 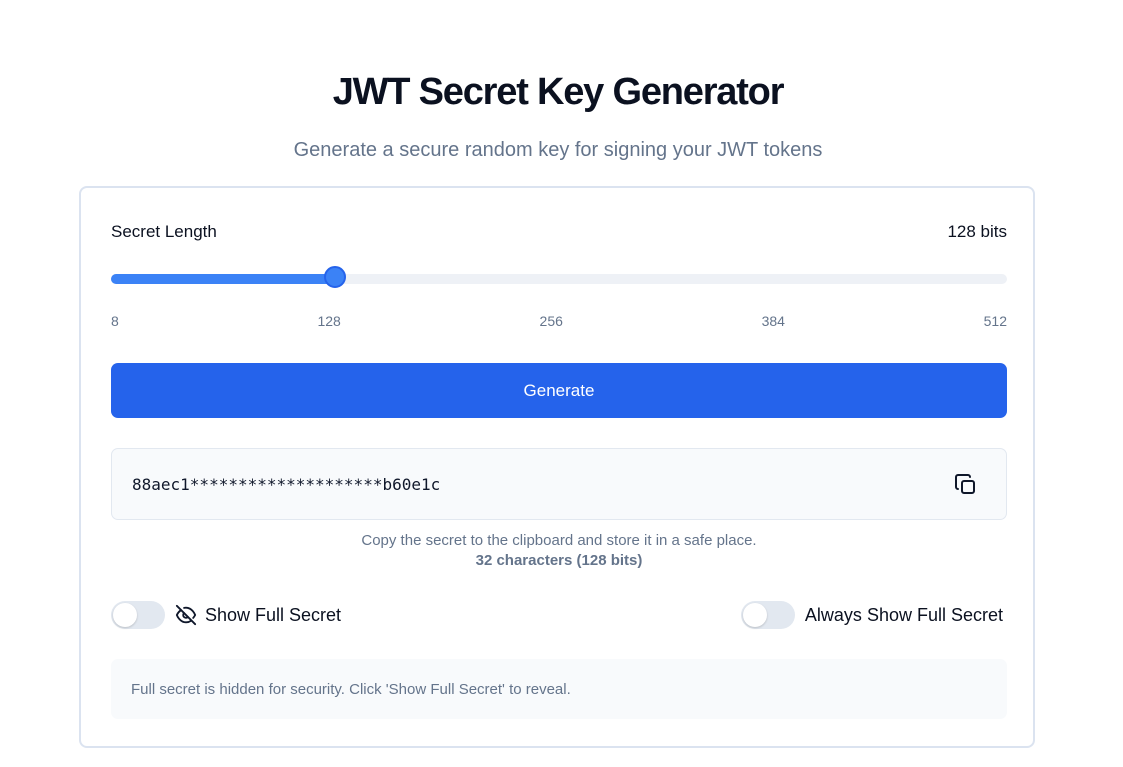 I want to click on copy-icon, so click(x=966, y=485).